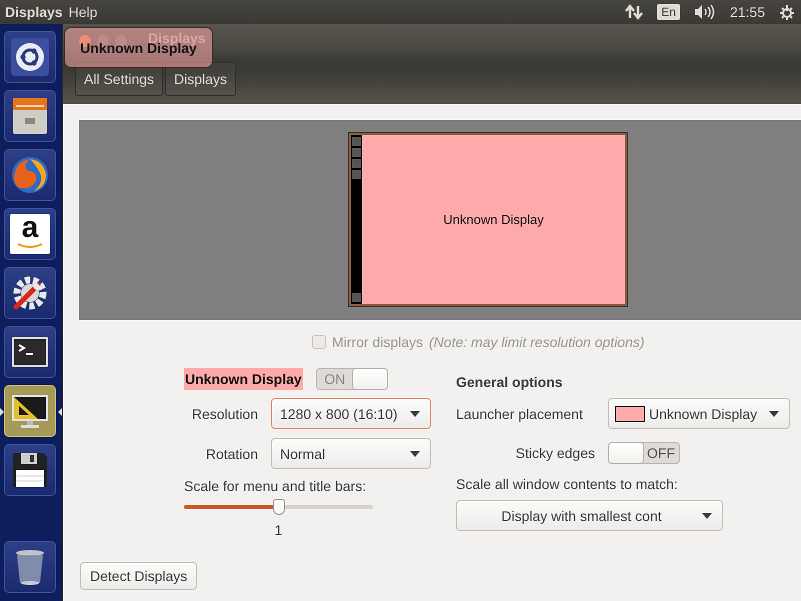 The height and width of the screenshot is (601, 801). Describe the element at coordinates (567, 484) in the screenshot. I see `scale-all-label: Scale all window contents to match:` at that location.